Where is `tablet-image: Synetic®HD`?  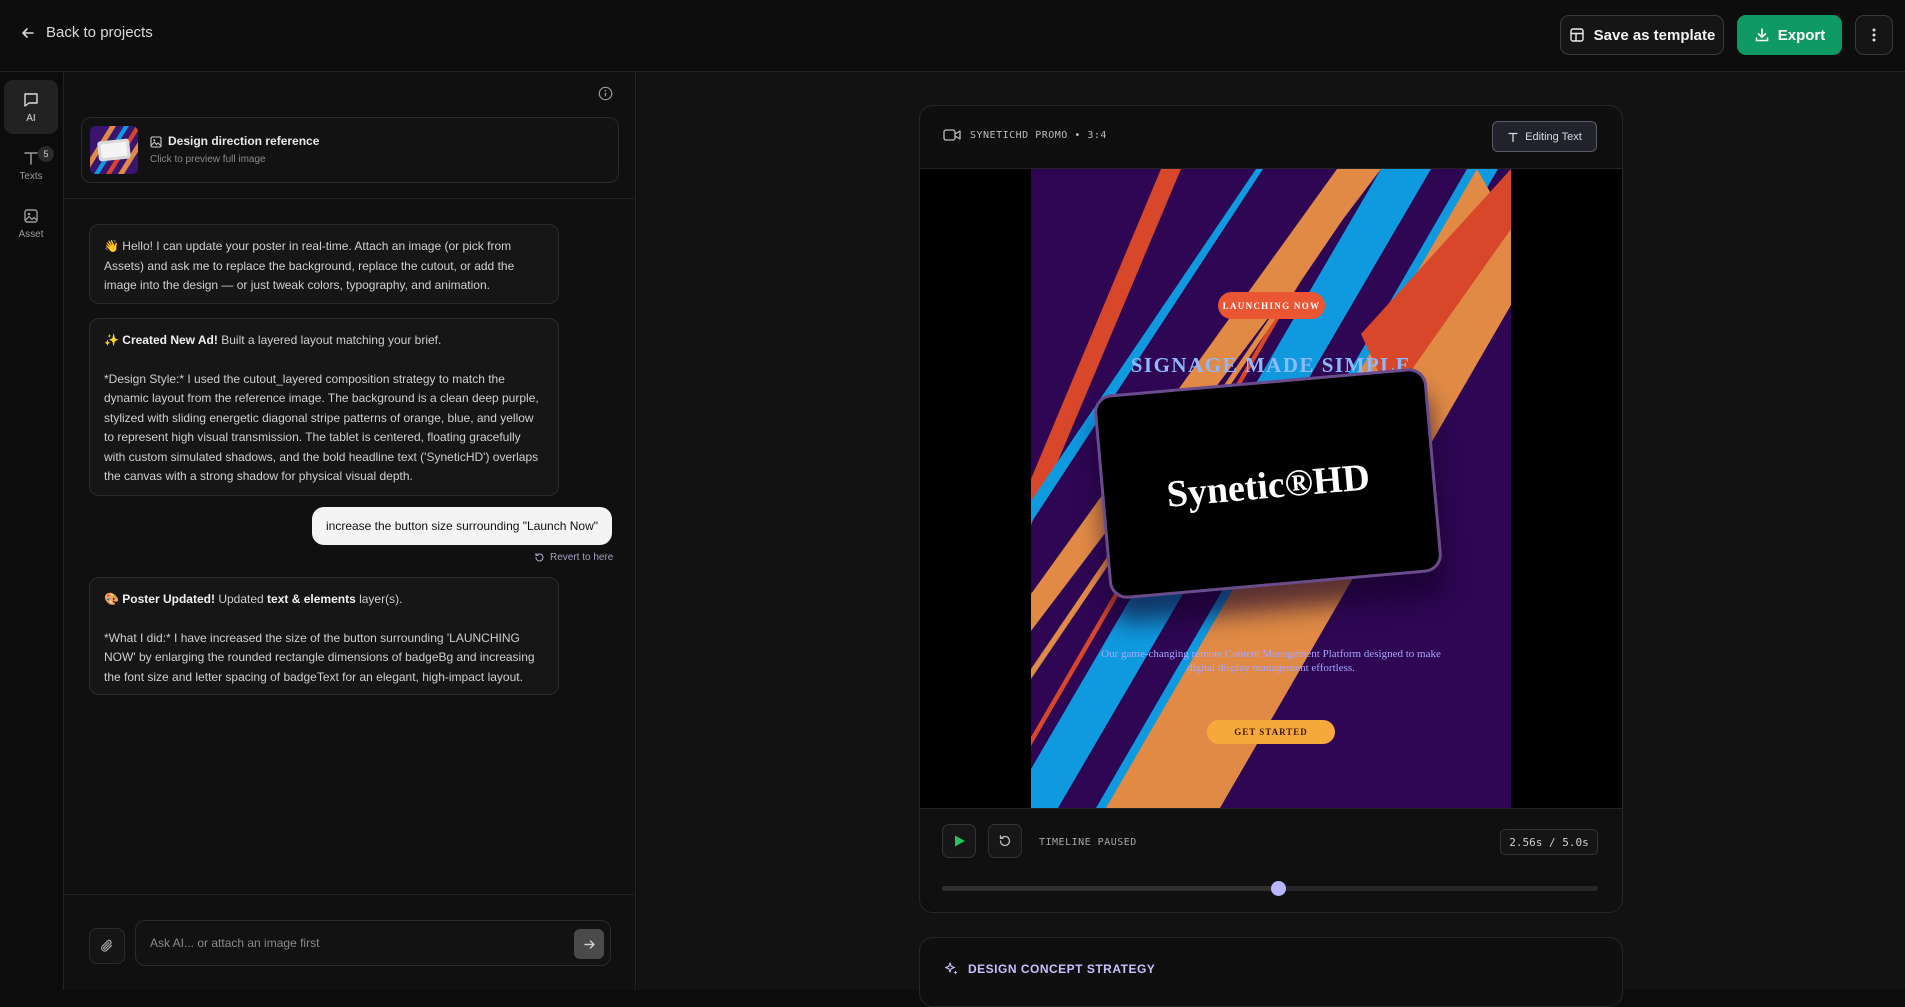
tablet-image: Synetic®HD is located at coordinates (1268, 483).